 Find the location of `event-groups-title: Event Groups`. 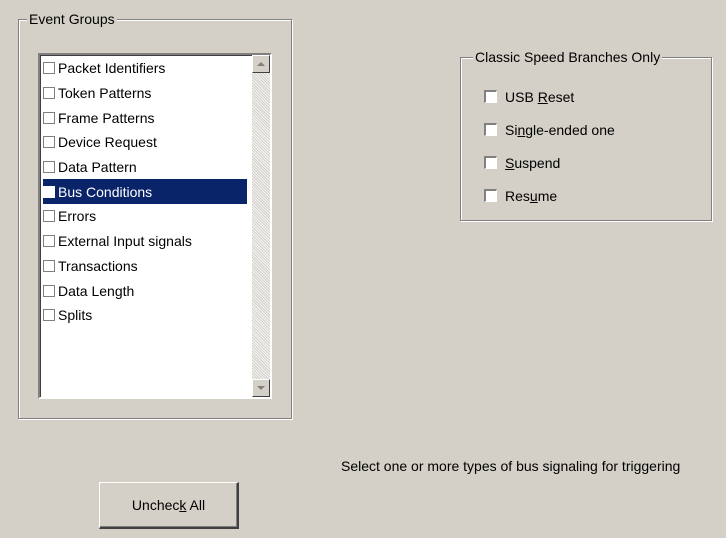

event-groups-title: Event Groups is located at coordinates (72, 19).